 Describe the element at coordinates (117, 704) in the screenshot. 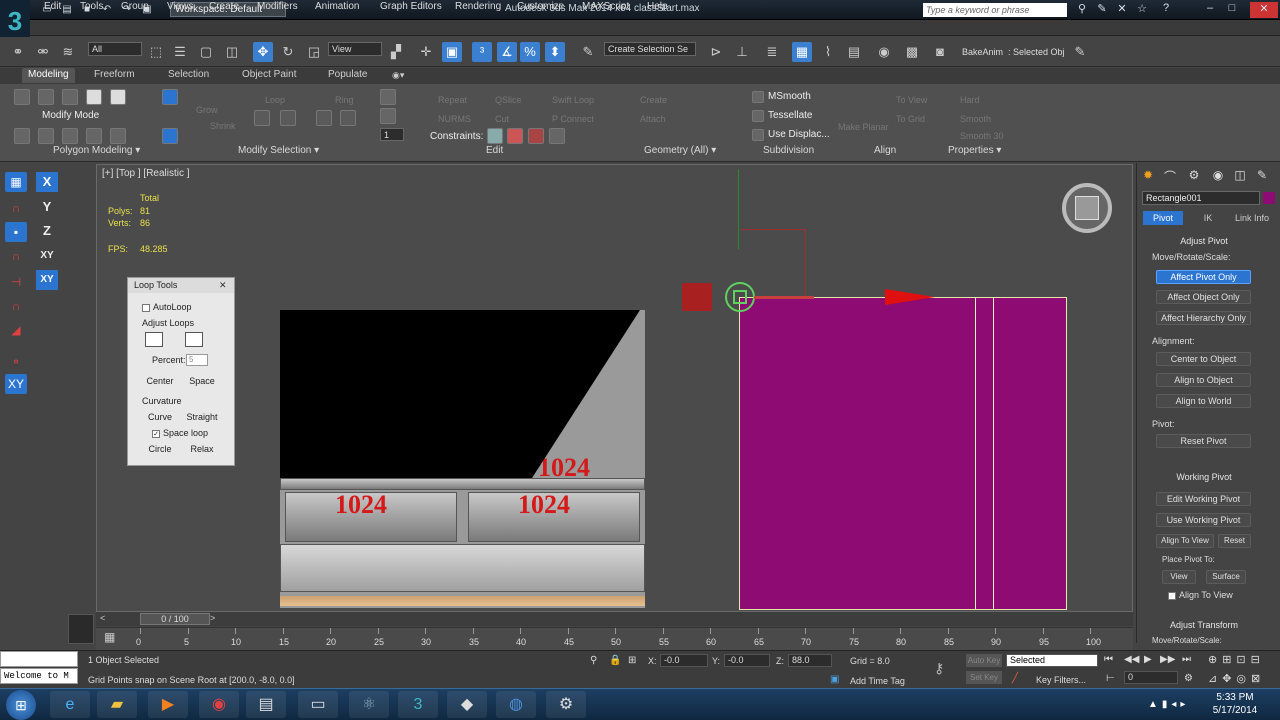

I see `file-explorer-icon: ▰` at that location.